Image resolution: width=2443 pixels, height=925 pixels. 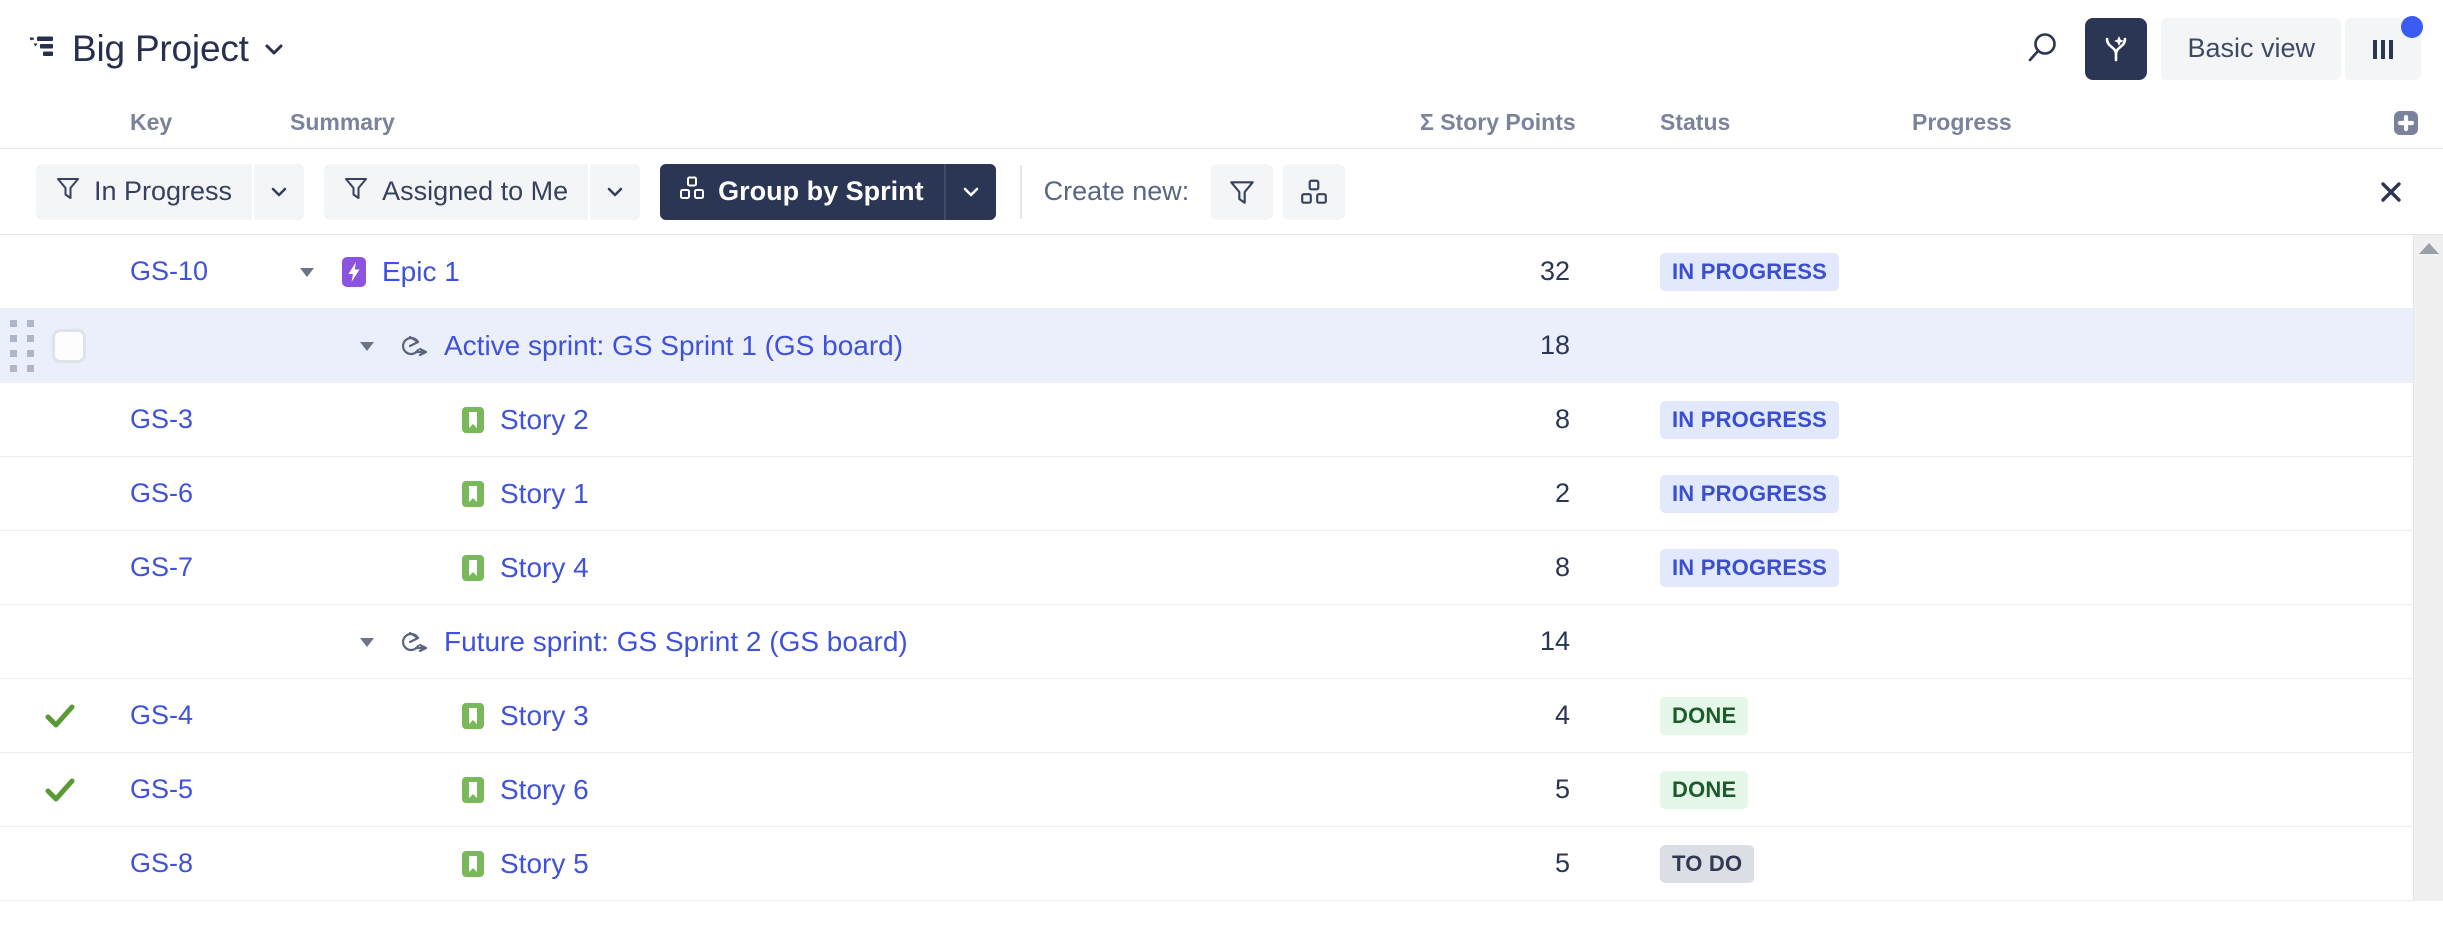 I want to click on ai-branch-button, so click(x=2116, y=48).